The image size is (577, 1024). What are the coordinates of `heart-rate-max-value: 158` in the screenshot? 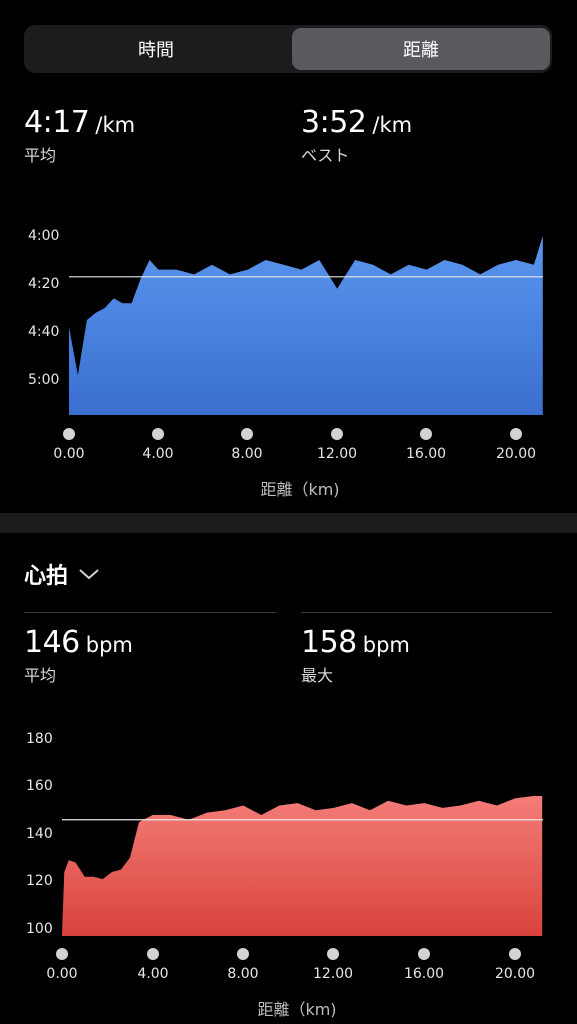 It's located at (329, 642).